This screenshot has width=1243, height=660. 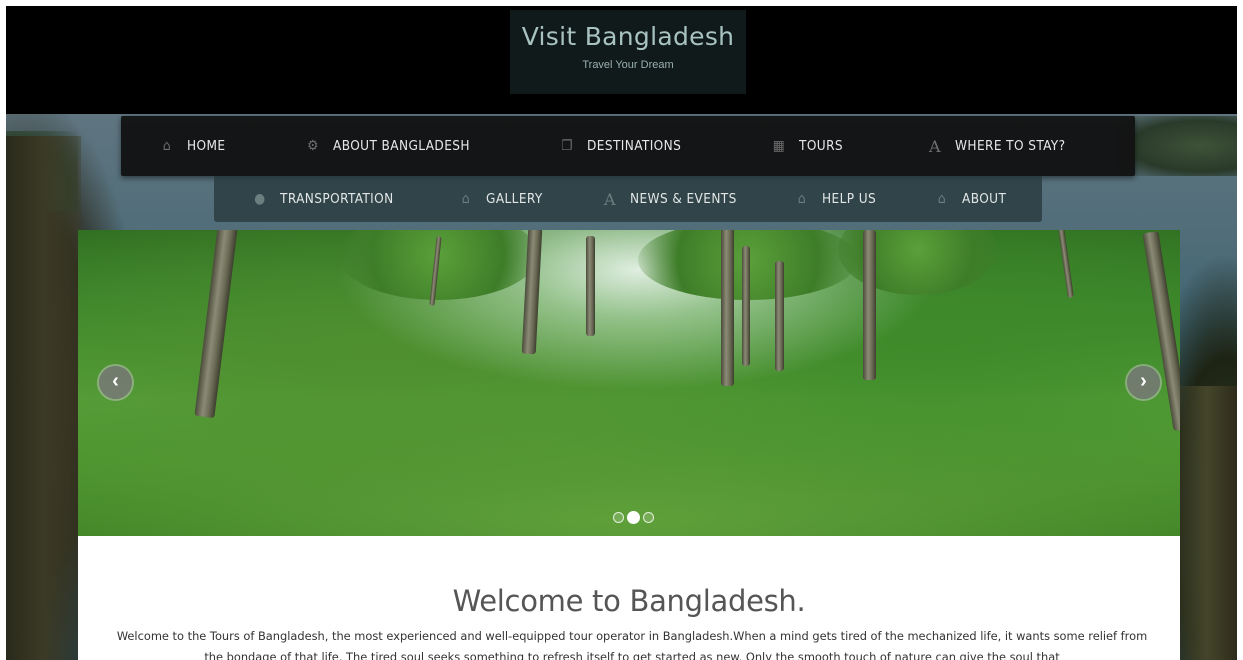 What do you see at coordinates (821, 146) in the screenshot?
I see `nav-item-label: TOURS` at bounding box center [821, 146].